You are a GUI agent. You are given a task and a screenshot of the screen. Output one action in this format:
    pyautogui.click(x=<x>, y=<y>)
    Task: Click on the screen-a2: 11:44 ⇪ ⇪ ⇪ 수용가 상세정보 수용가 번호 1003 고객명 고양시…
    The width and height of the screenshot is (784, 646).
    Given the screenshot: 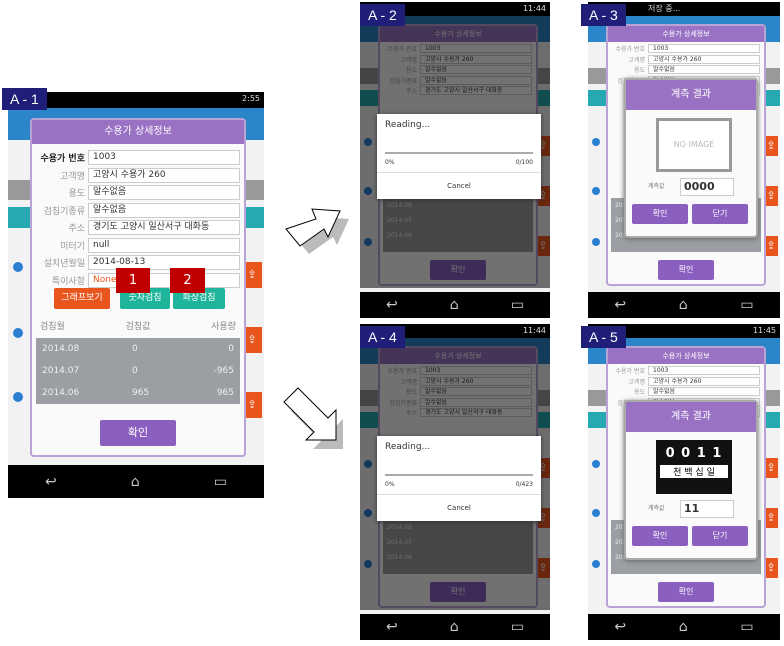 What is the action you would take?
    pyautogui.click(x=455, y=160)
    